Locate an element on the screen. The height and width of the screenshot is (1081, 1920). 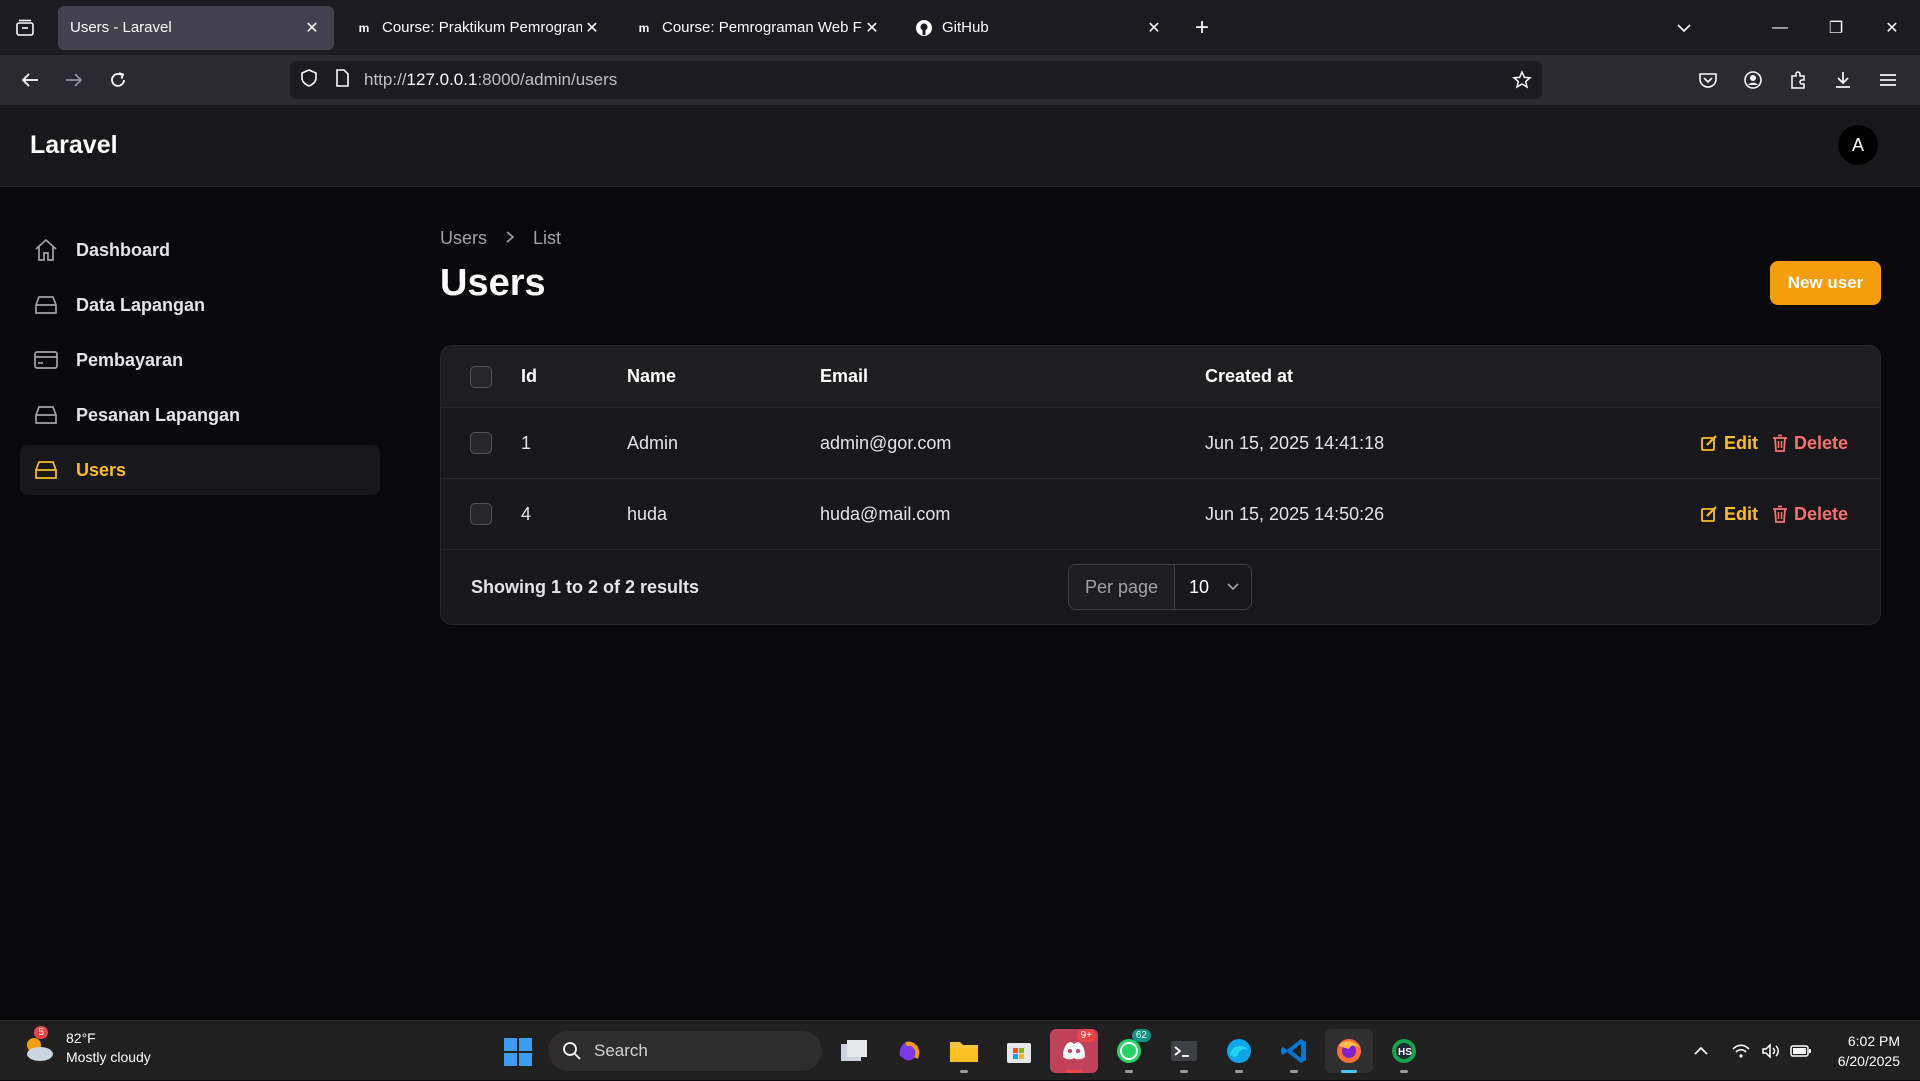
file-explorer-icon is located at coordinates (964, 1051).